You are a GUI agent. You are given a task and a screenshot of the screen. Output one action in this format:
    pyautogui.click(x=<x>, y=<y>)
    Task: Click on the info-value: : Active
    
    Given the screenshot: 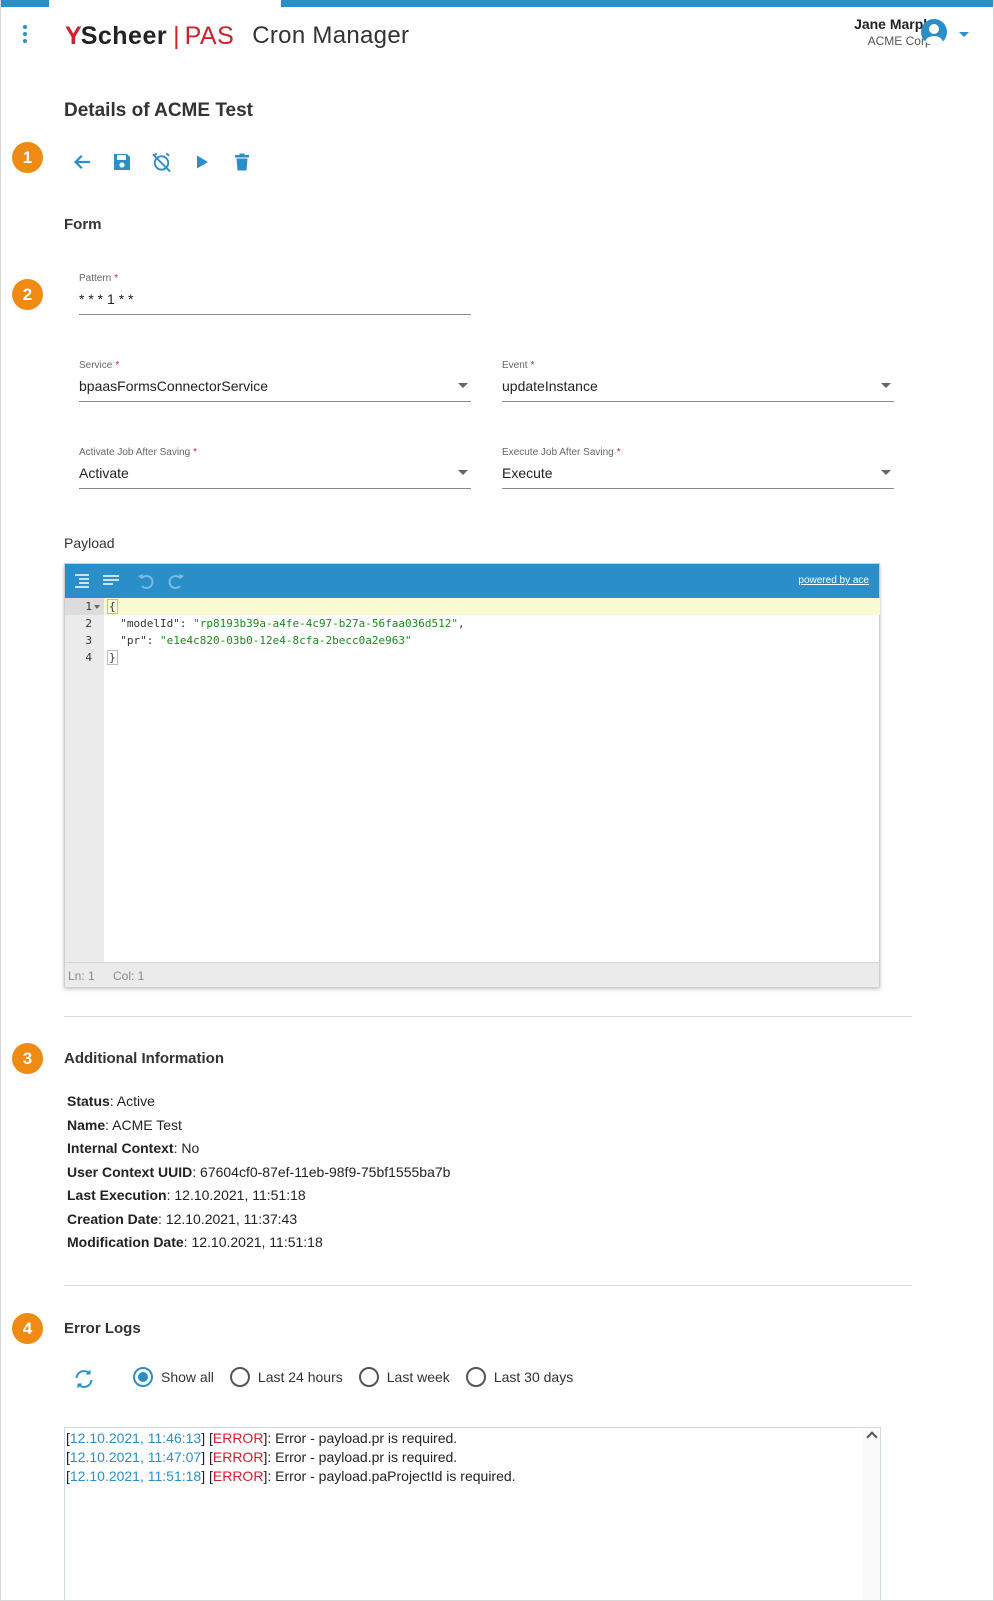 What is the action you would take?
    pyautogui.click(x=132, y=1101)
    